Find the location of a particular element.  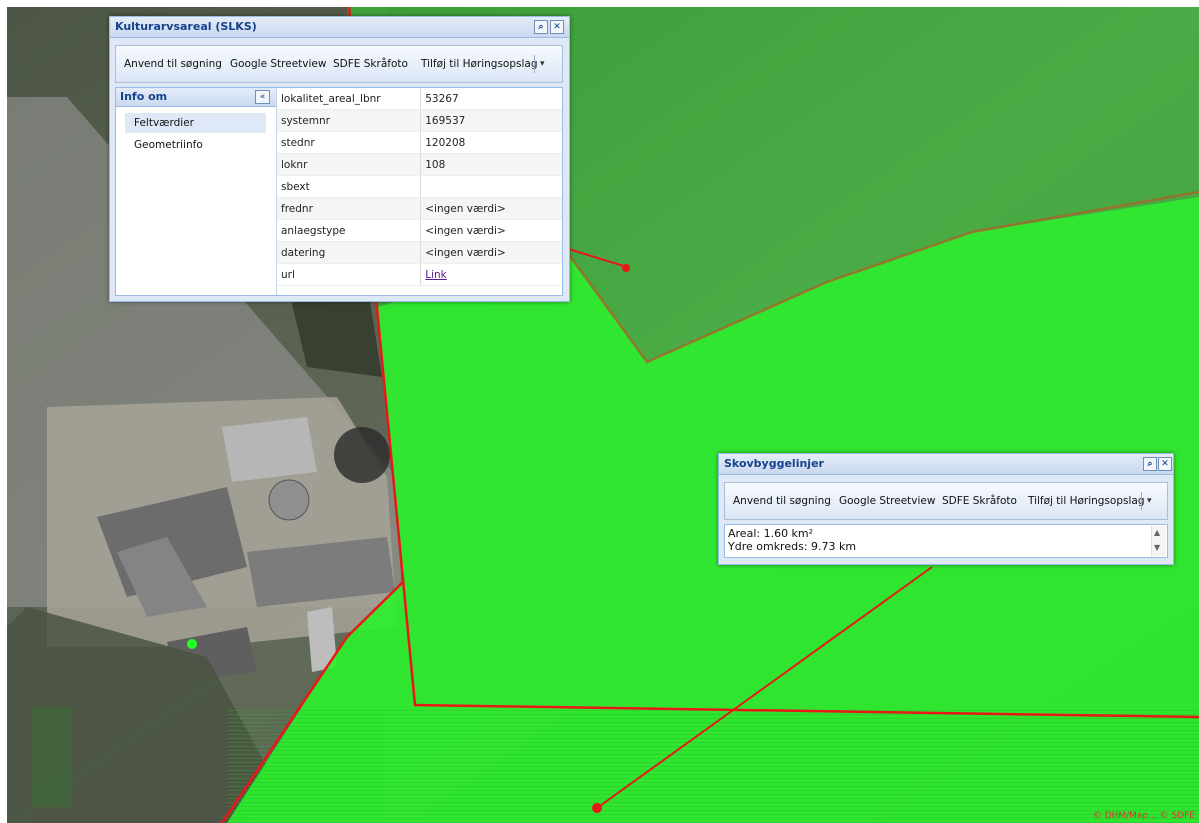

field-key: anlaegstype is located at coordinates (349, 230).